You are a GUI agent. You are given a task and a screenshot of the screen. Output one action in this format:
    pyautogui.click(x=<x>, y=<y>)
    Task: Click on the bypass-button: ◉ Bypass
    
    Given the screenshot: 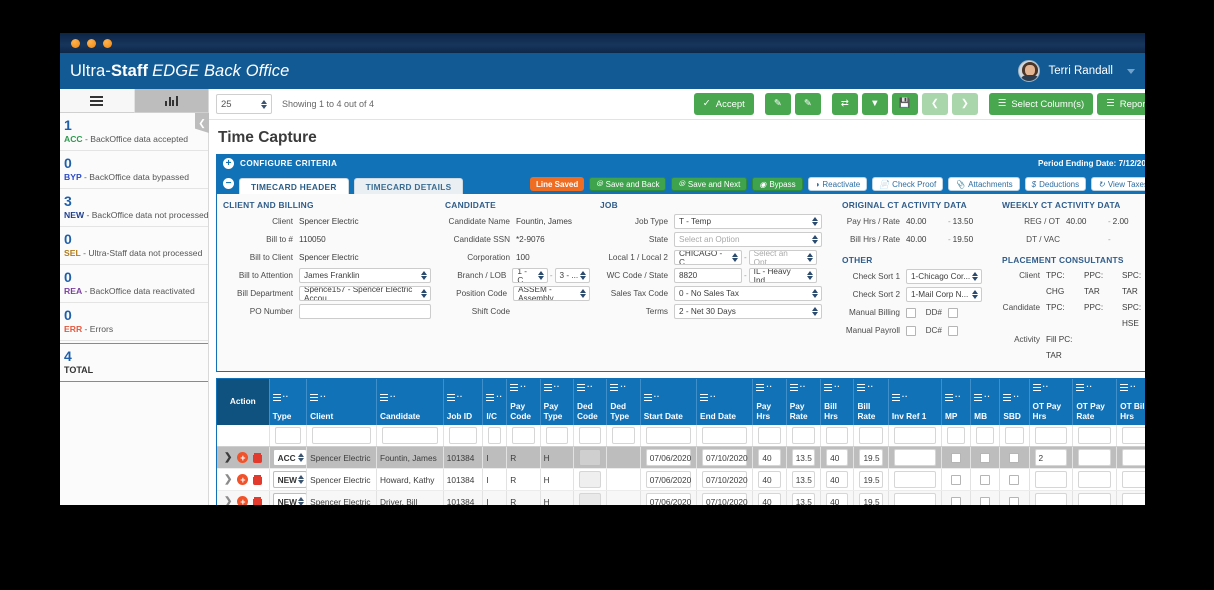 What is the action you would take?
    pyautogui.click(x=777, y=184)
    